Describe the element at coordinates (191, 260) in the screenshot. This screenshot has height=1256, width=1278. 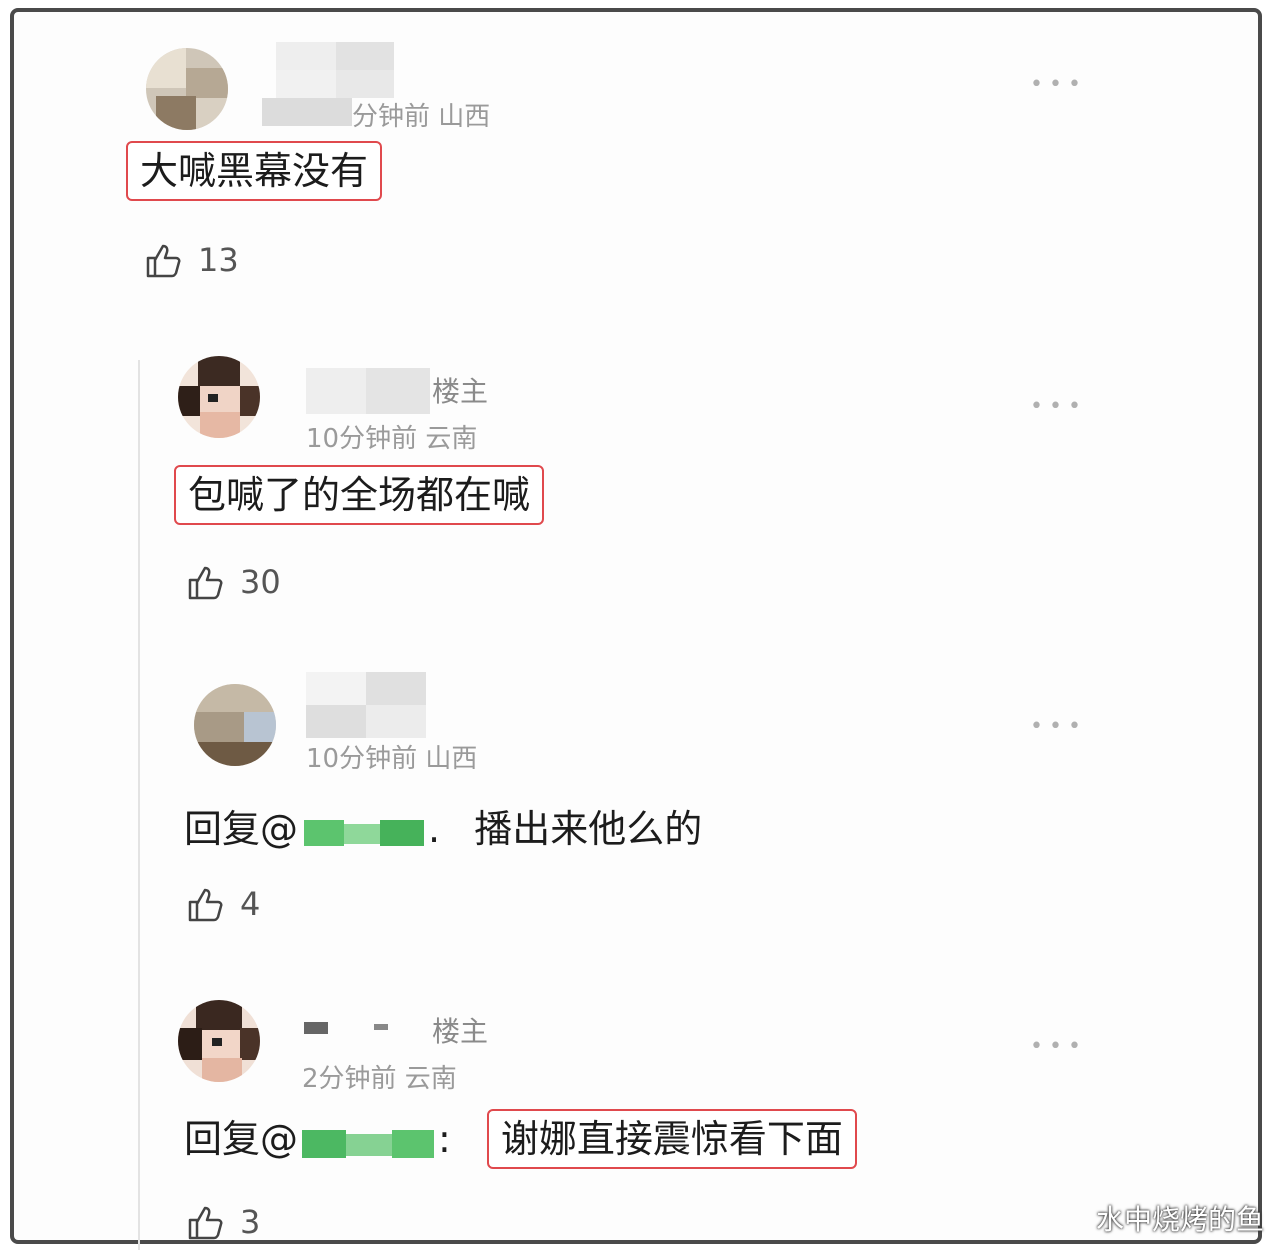
I see `like-button: 13` at that location.